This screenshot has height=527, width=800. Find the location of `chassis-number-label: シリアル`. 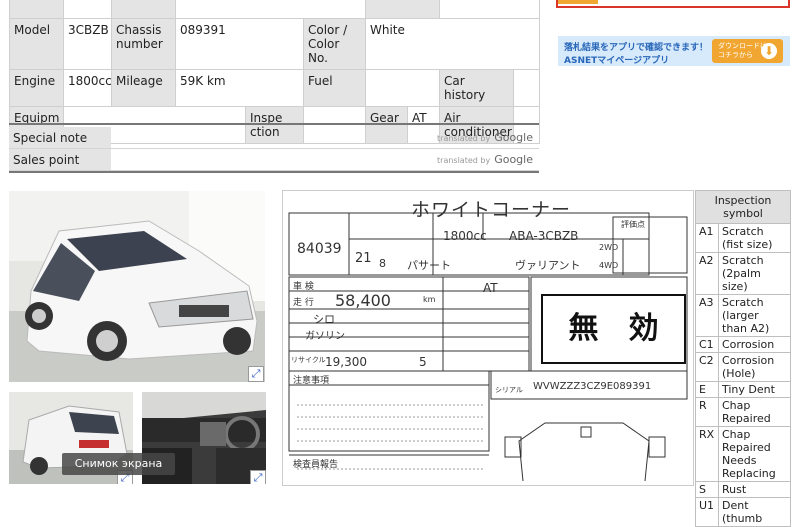

chassis-number-label: シリアル is located at coordinates (509, 390).